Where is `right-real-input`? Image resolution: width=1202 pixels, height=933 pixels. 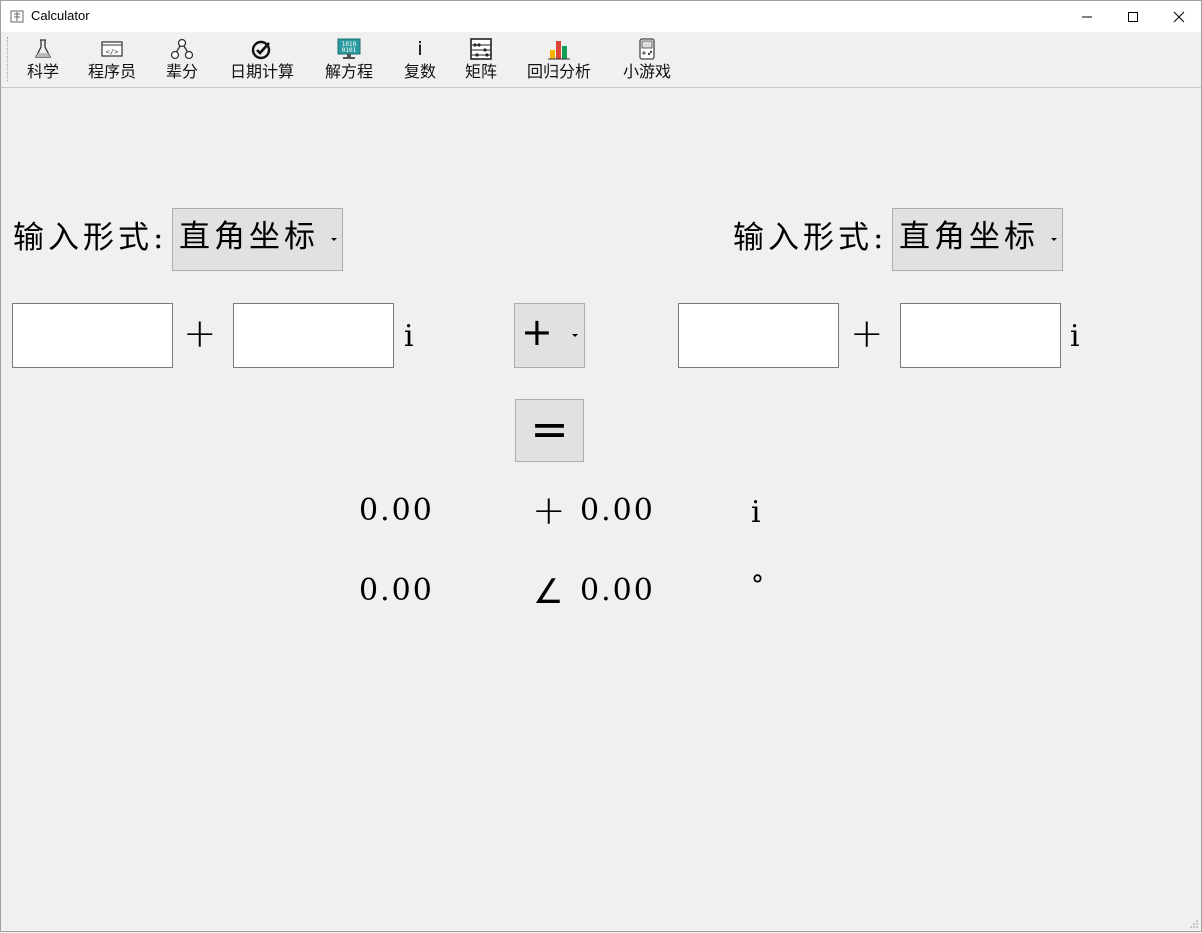
right-real-input is located at coordinates (758, 335).